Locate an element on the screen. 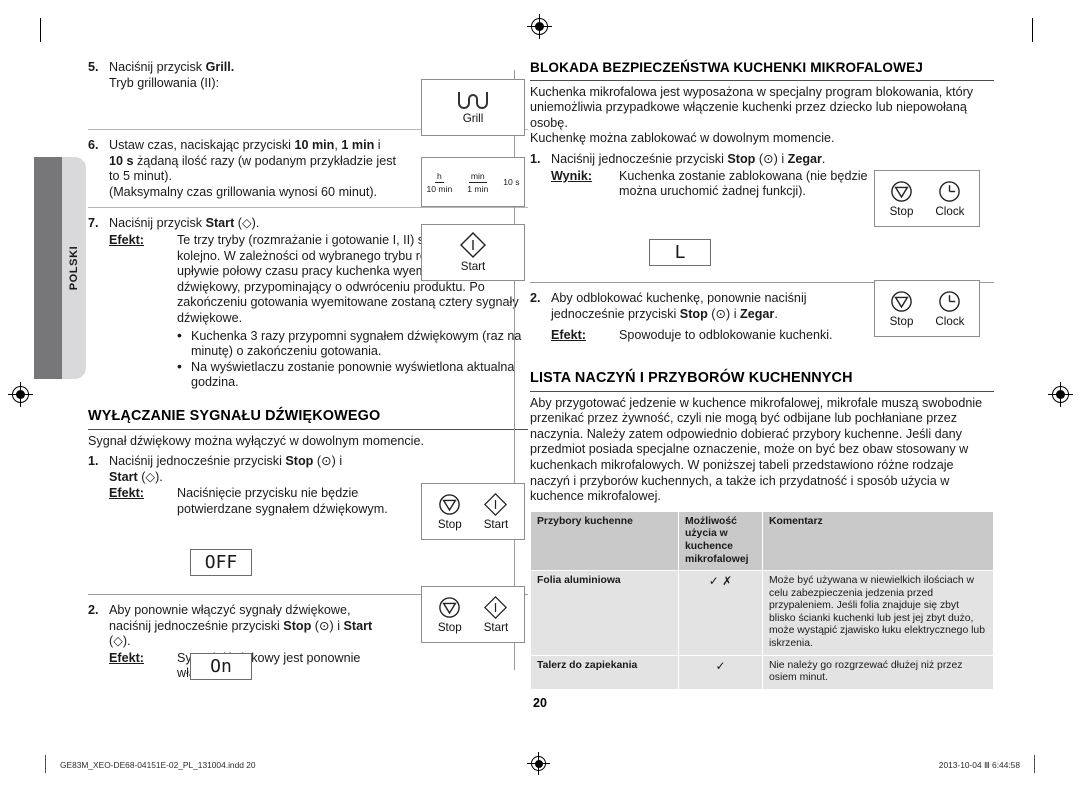 This screenshot has width=1080, height=788. lock-step-2-bold-stop: Stop is located at coordinates (693, 313).